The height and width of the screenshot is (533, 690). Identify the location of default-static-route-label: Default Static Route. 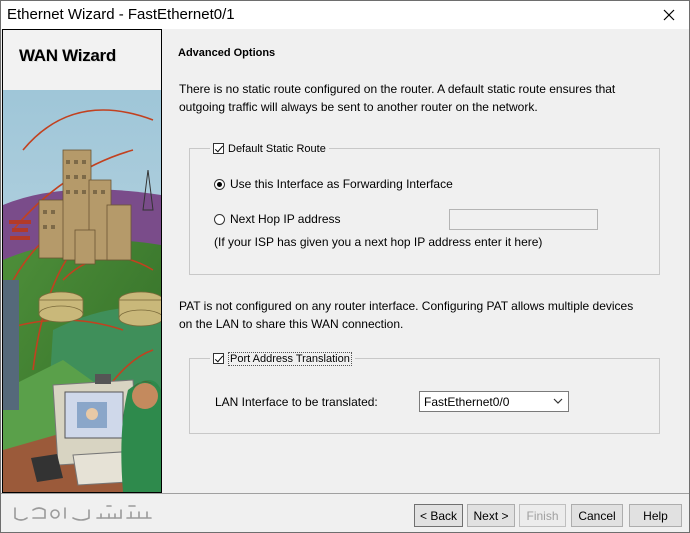
(277, 148).